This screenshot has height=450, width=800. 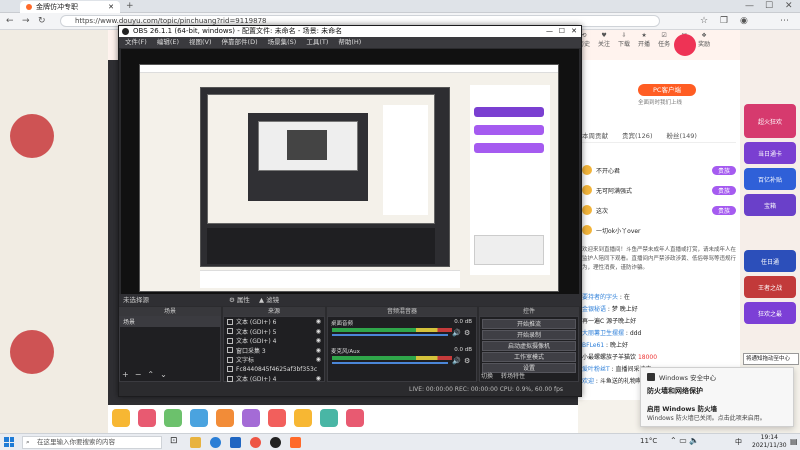 I want to click on studio-mode-button: 工作室模式, so click(x=529, y=357).